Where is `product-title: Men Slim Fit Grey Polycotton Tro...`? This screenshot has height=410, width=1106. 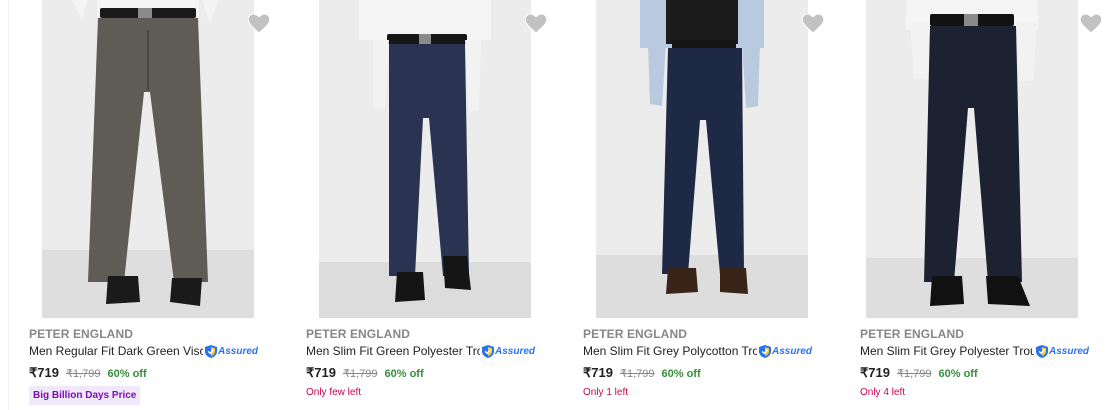
product-title: Men Slim Fit Grey Polycotton Tro... is located at coordinates (670, 351).